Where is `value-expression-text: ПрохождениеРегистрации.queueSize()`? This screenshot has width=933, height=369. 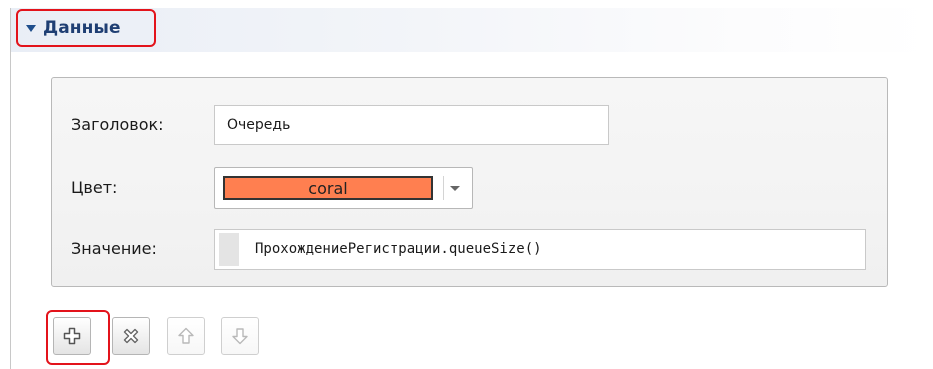
value-expression-text: ПрохождениеРегистрации.queueSize() is located at coordinates (398, 249).